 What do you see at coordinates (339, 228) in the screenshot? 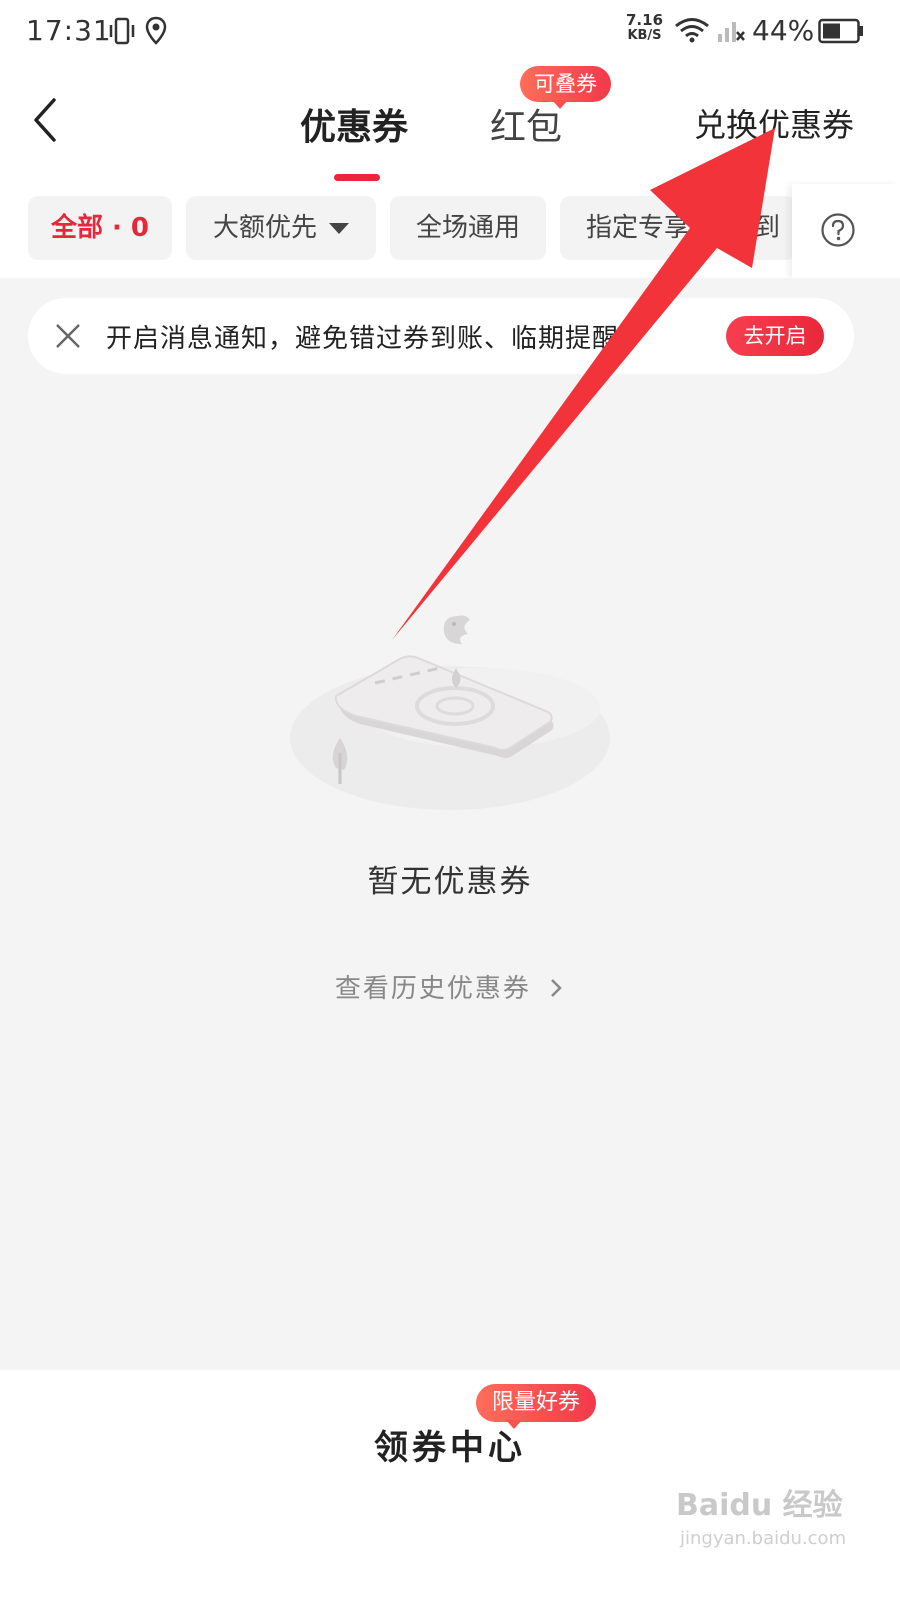
I see `caret-down-icon` at bounding box center [339, 228].